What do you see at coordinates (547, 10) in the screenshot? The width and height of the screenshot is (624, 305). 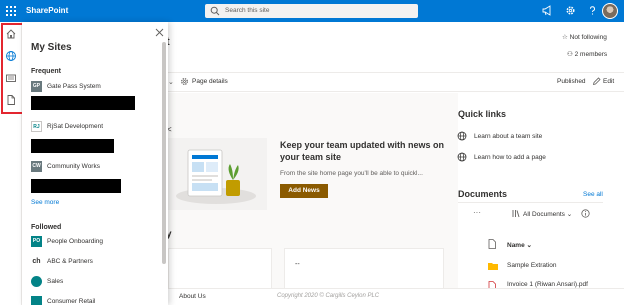 I see `megaphone-icon` at bounding box center [547, 10].